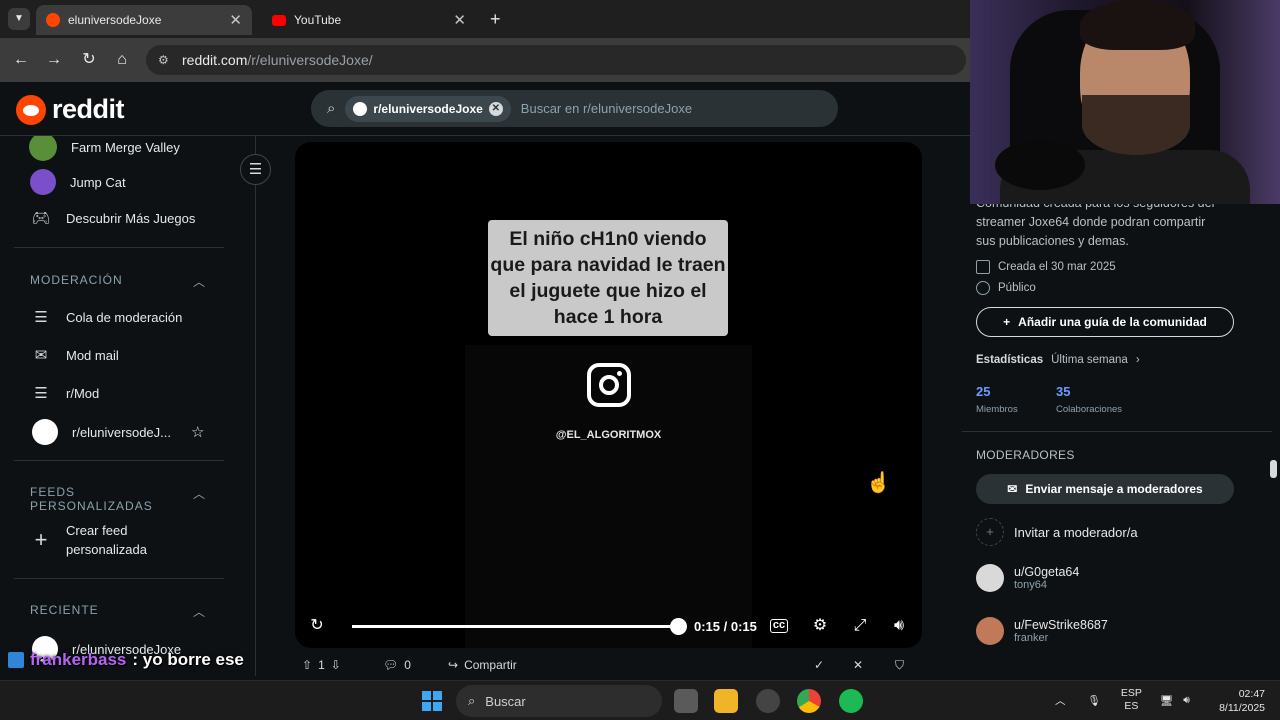 The image size is (1280, 720). What do you see at coordinates (768, 701) in the screenshot?
I see `app-icon` at bounding box center [768, 701].